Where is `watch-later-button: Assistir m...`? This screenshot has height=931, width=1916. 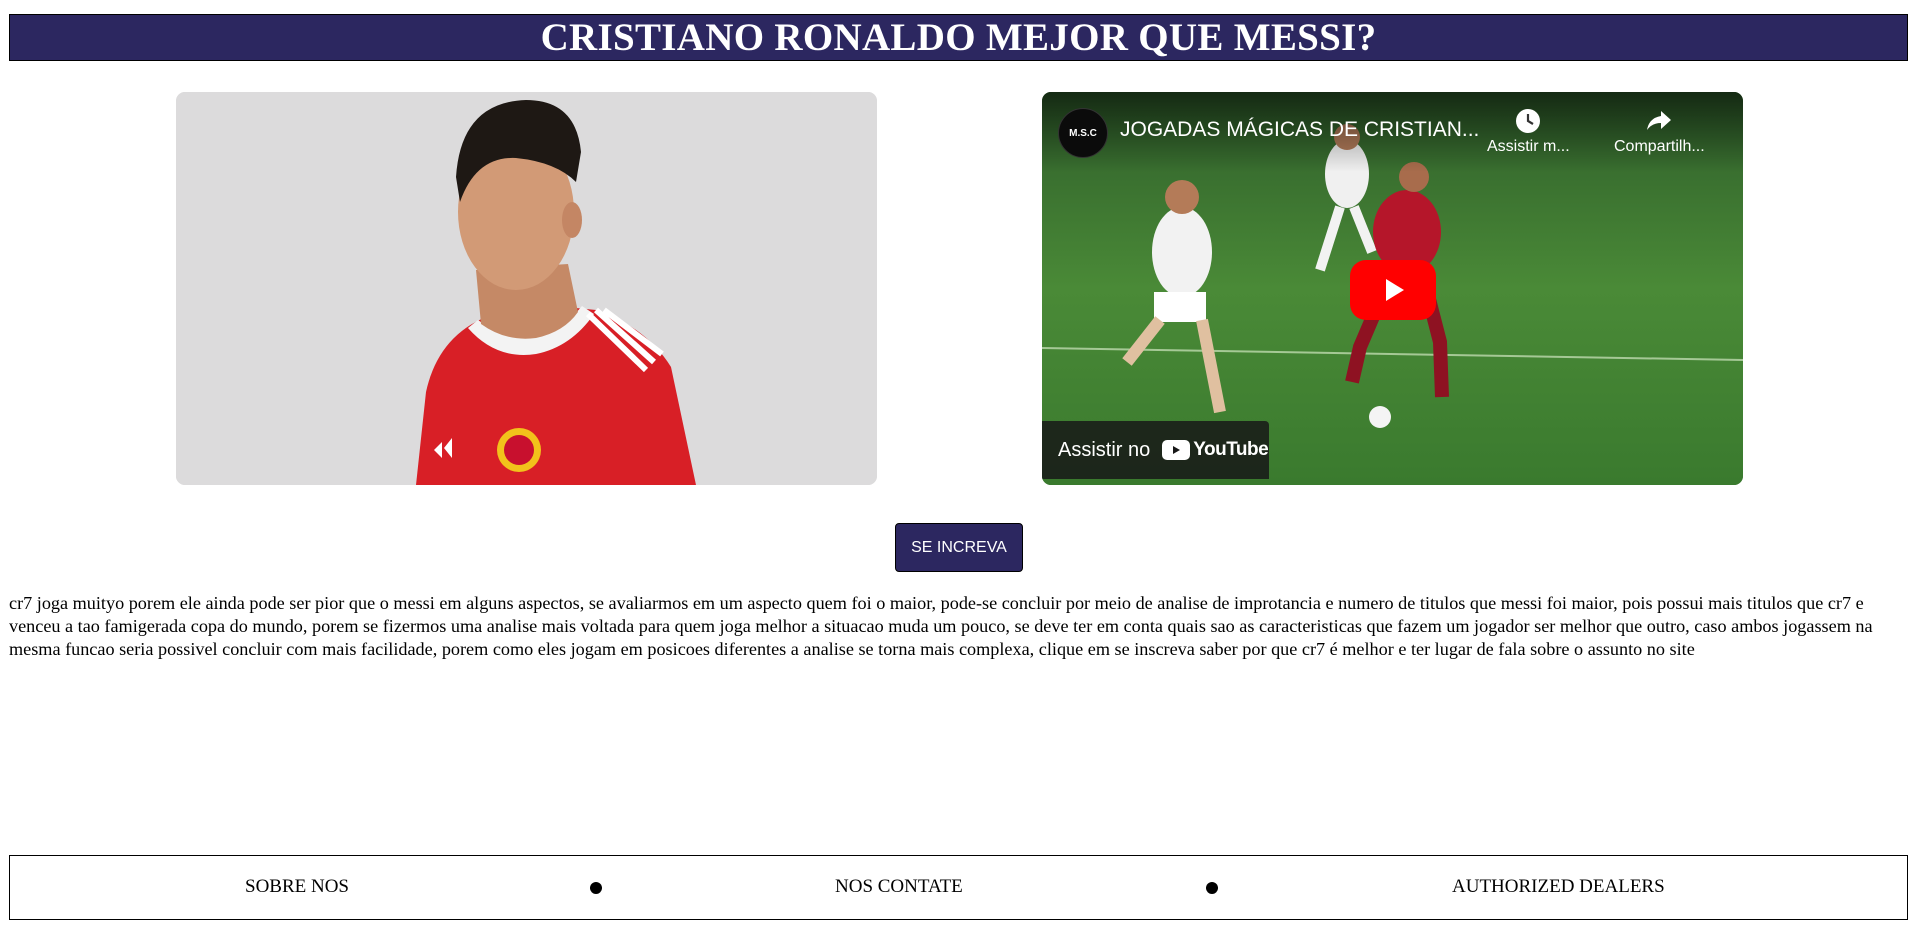
watch-later-button: Assistir m... is located at coordinates (1528, 132).